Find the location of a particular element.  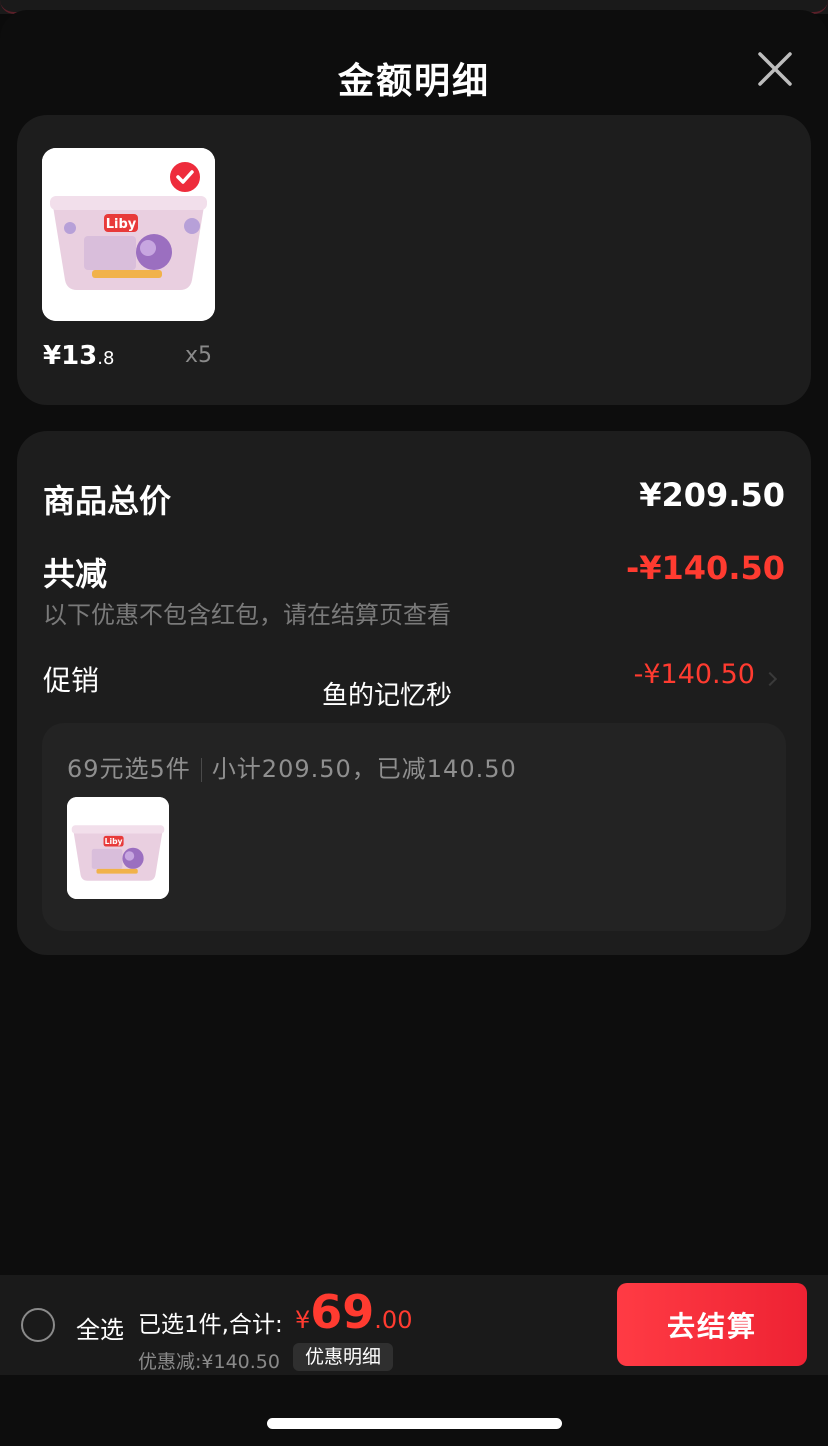

promo-label: 促销 is located at coordinates (71, 680).